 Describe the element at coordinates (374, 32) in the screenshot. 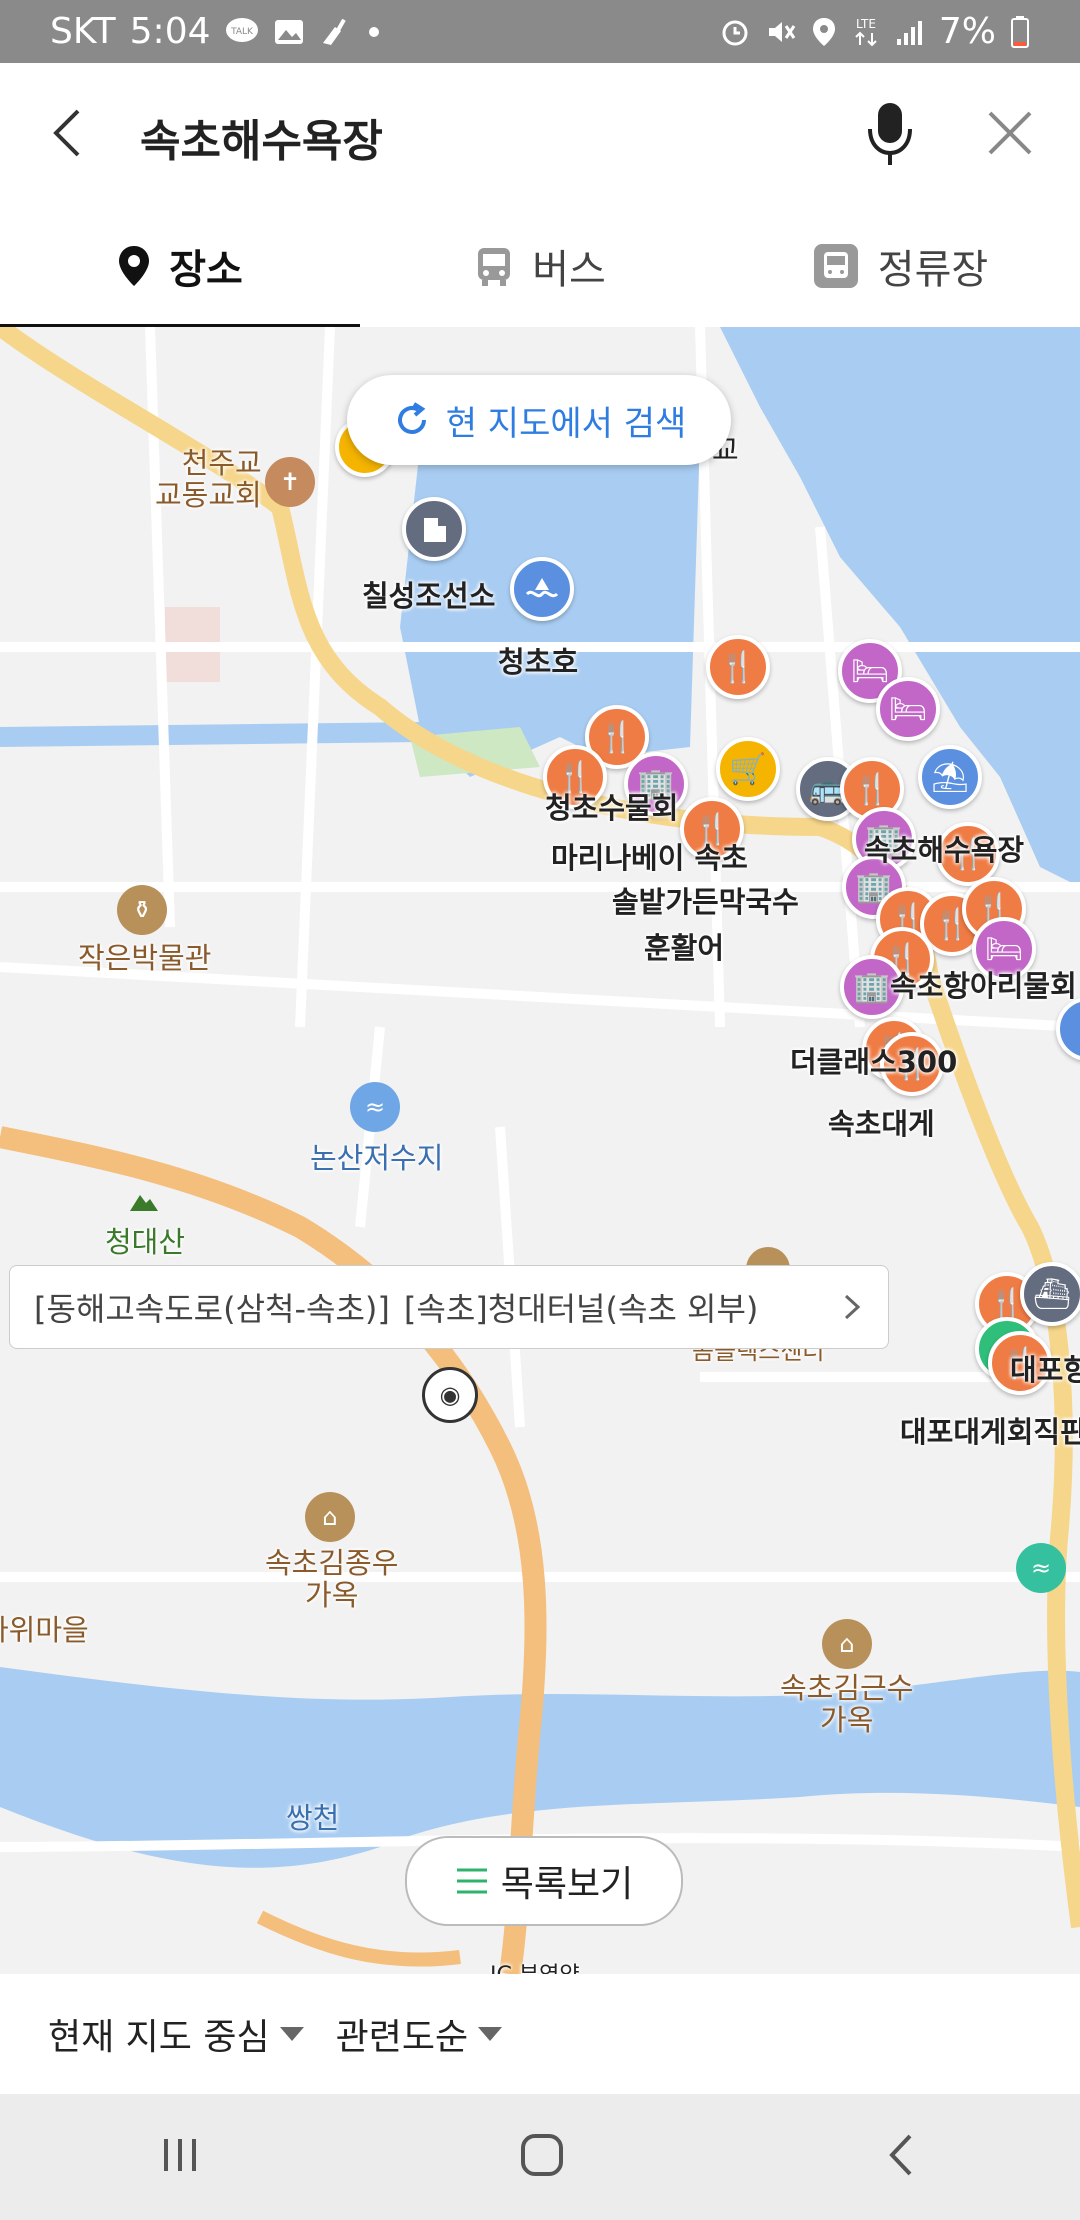

I see `dot-icon` at that location.